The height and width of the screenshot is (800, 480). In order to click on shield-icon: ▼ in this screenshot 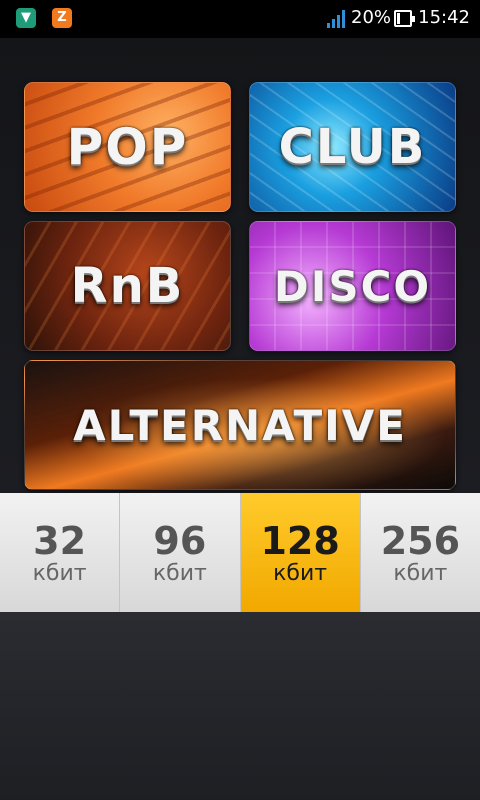, I will do `click(26, 18)`.